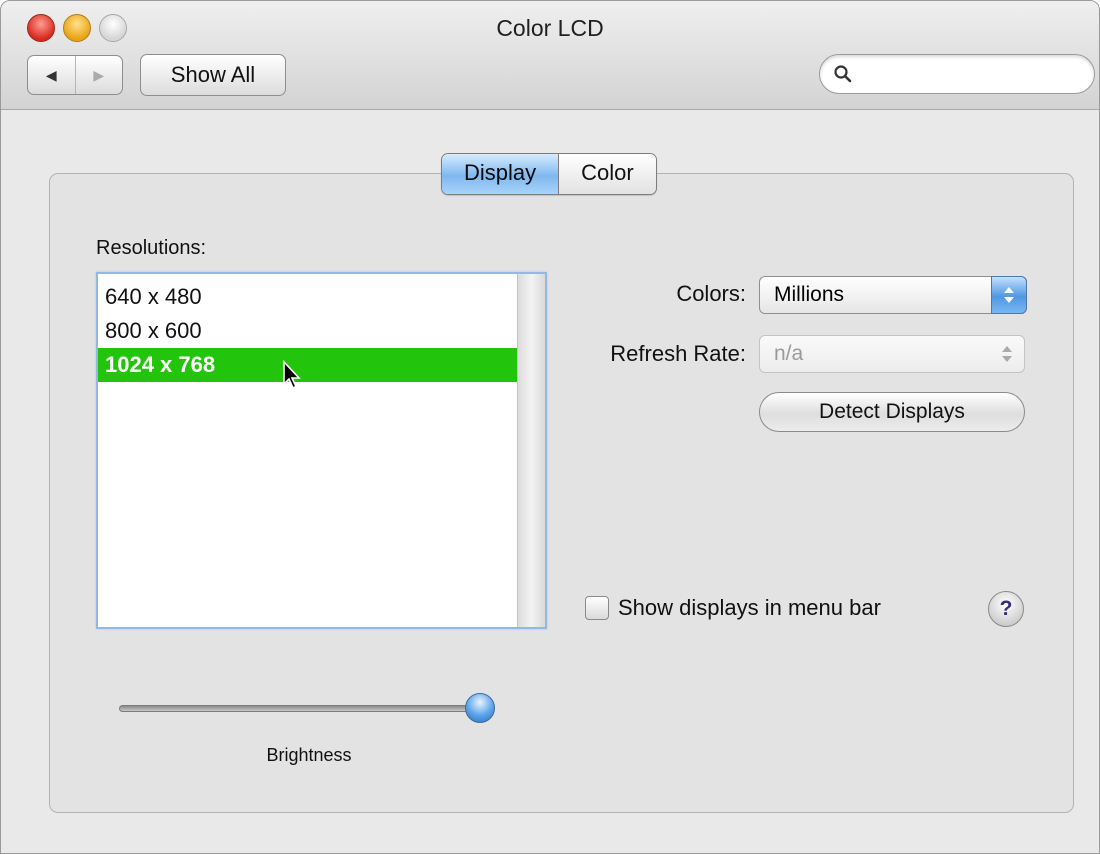 The image size is (1100, 854). Describe the element at coordinates (501, 174) in the screenshot. I see `tab-display: Display` at that location.